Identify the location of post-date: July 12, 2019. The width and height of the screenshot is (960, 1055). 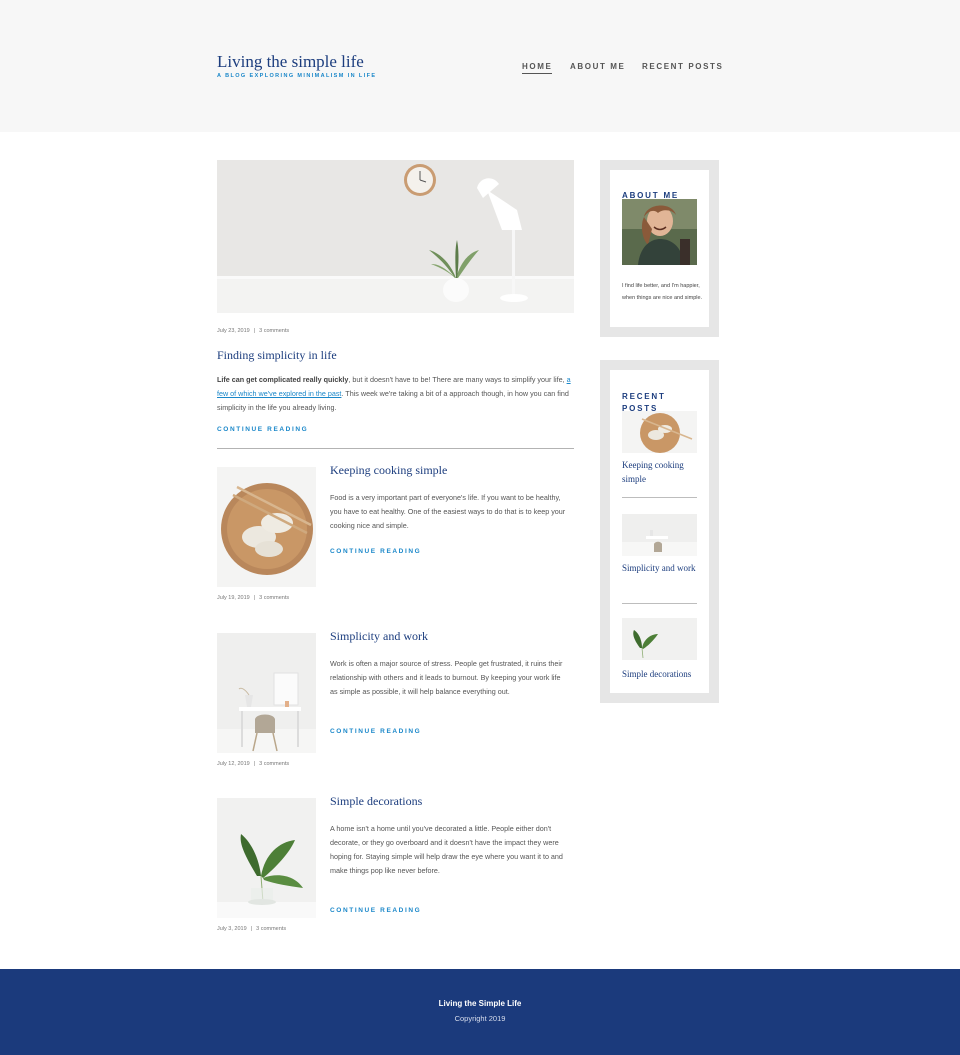
(233, 764).